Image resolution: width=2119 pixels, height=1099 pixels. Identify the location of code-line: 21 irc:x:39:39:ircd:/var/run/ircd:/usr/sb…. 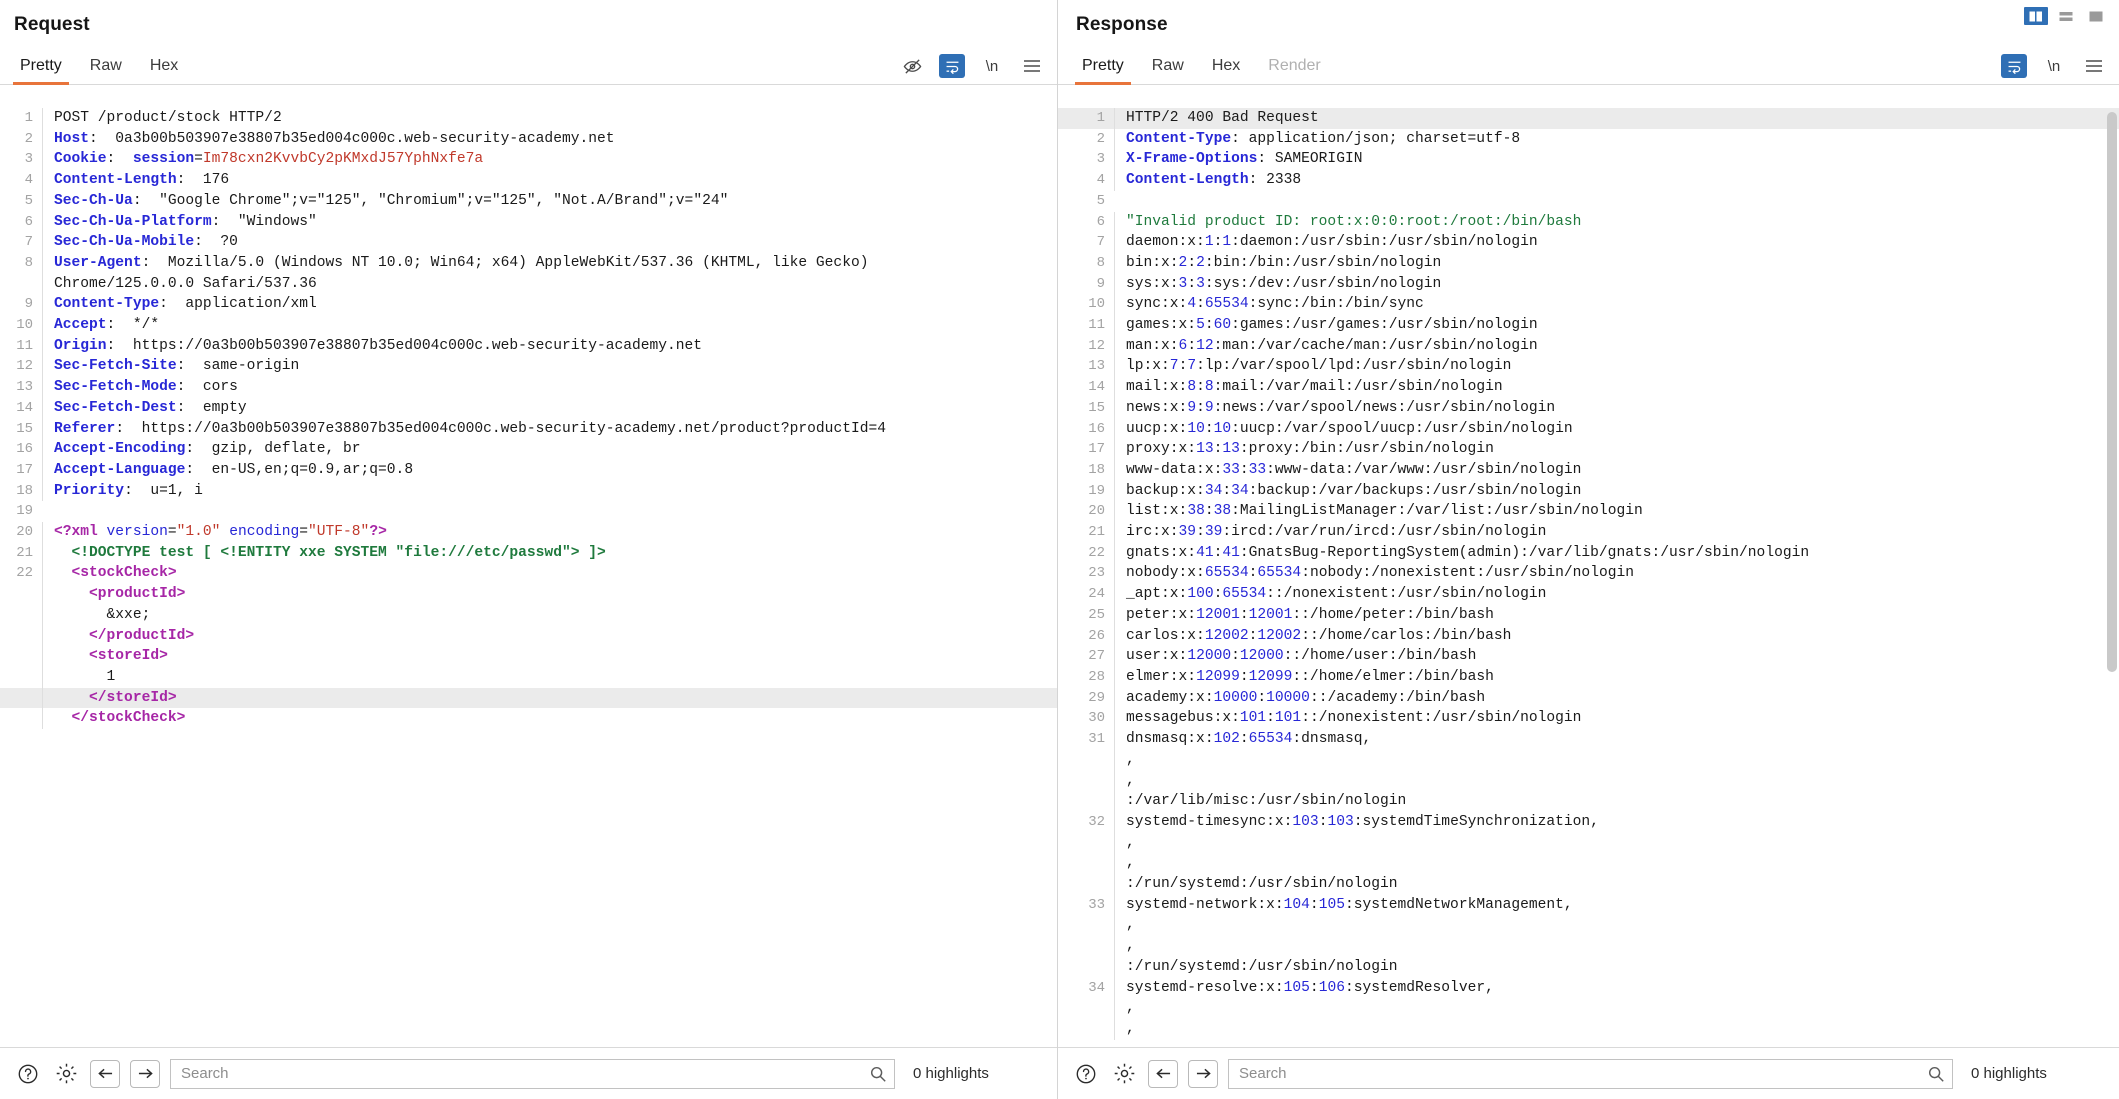
(1588, 532).